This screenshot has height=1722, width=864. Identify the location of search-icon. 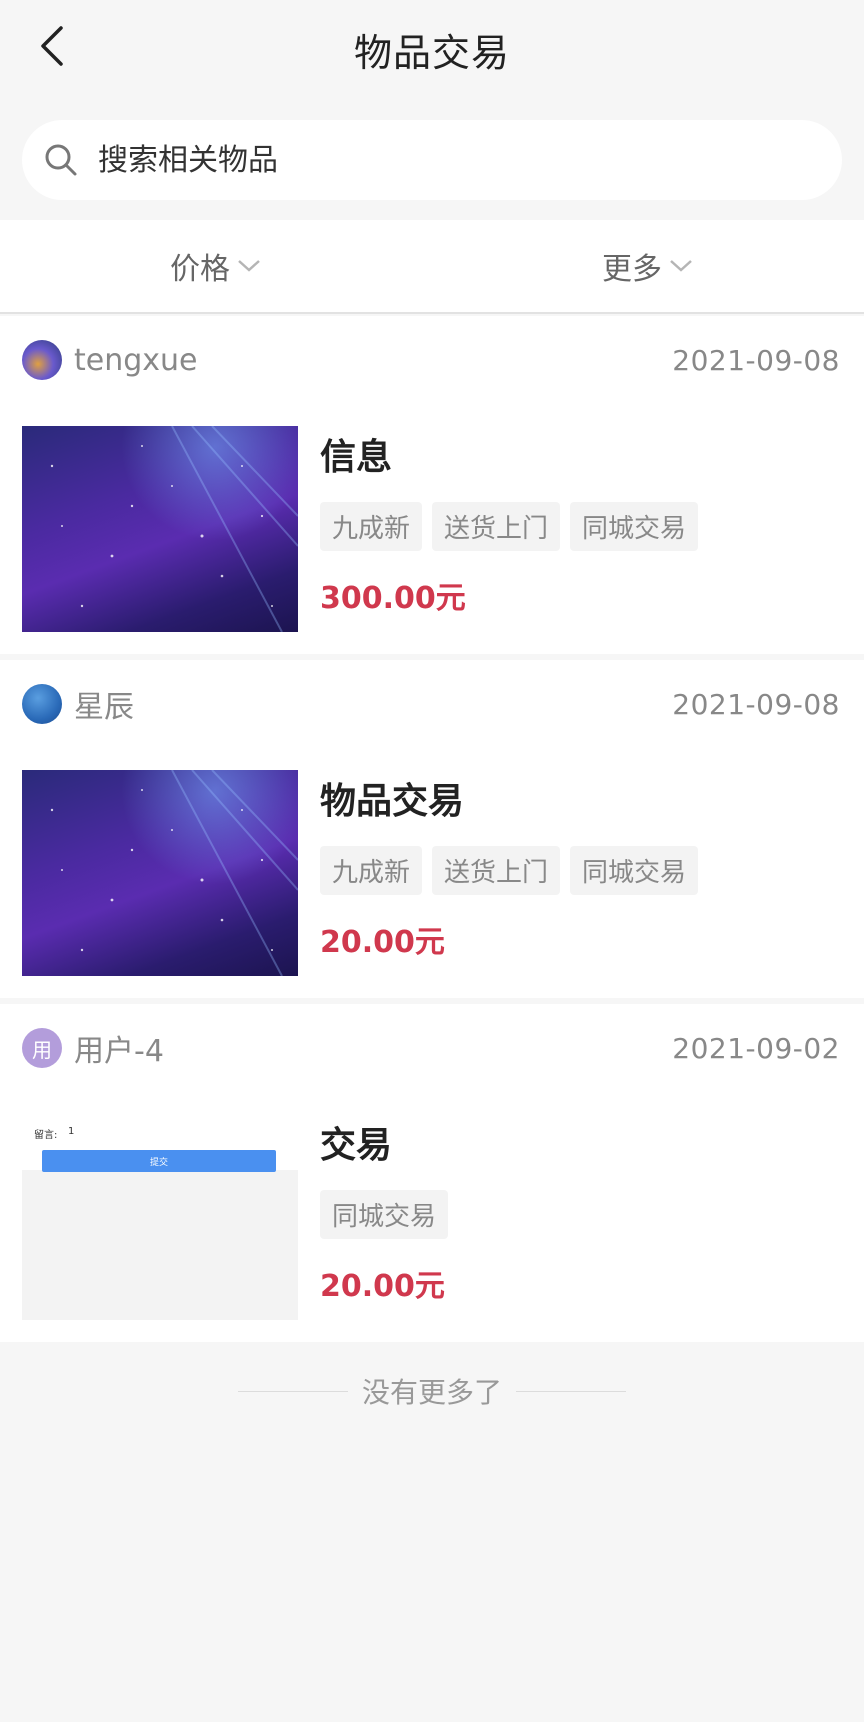
(61, 160).